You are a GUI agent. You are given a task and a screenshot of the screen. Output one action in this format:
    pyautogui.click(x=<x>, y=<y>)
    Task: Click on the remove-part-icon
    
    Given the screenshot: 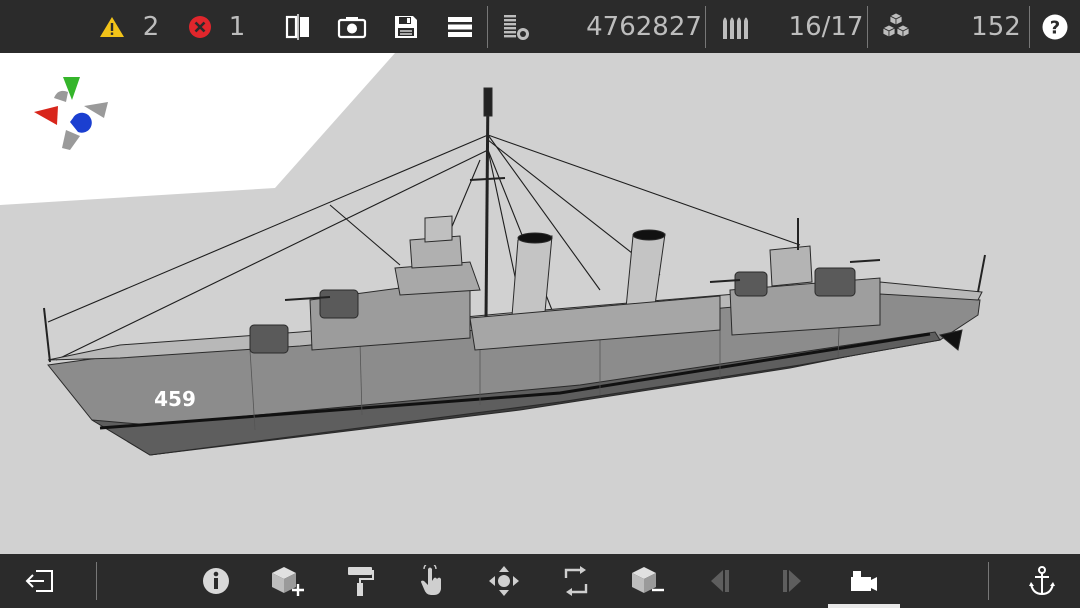 What is the action you would take?
    pyautogui.click(x=648, y=581)
    